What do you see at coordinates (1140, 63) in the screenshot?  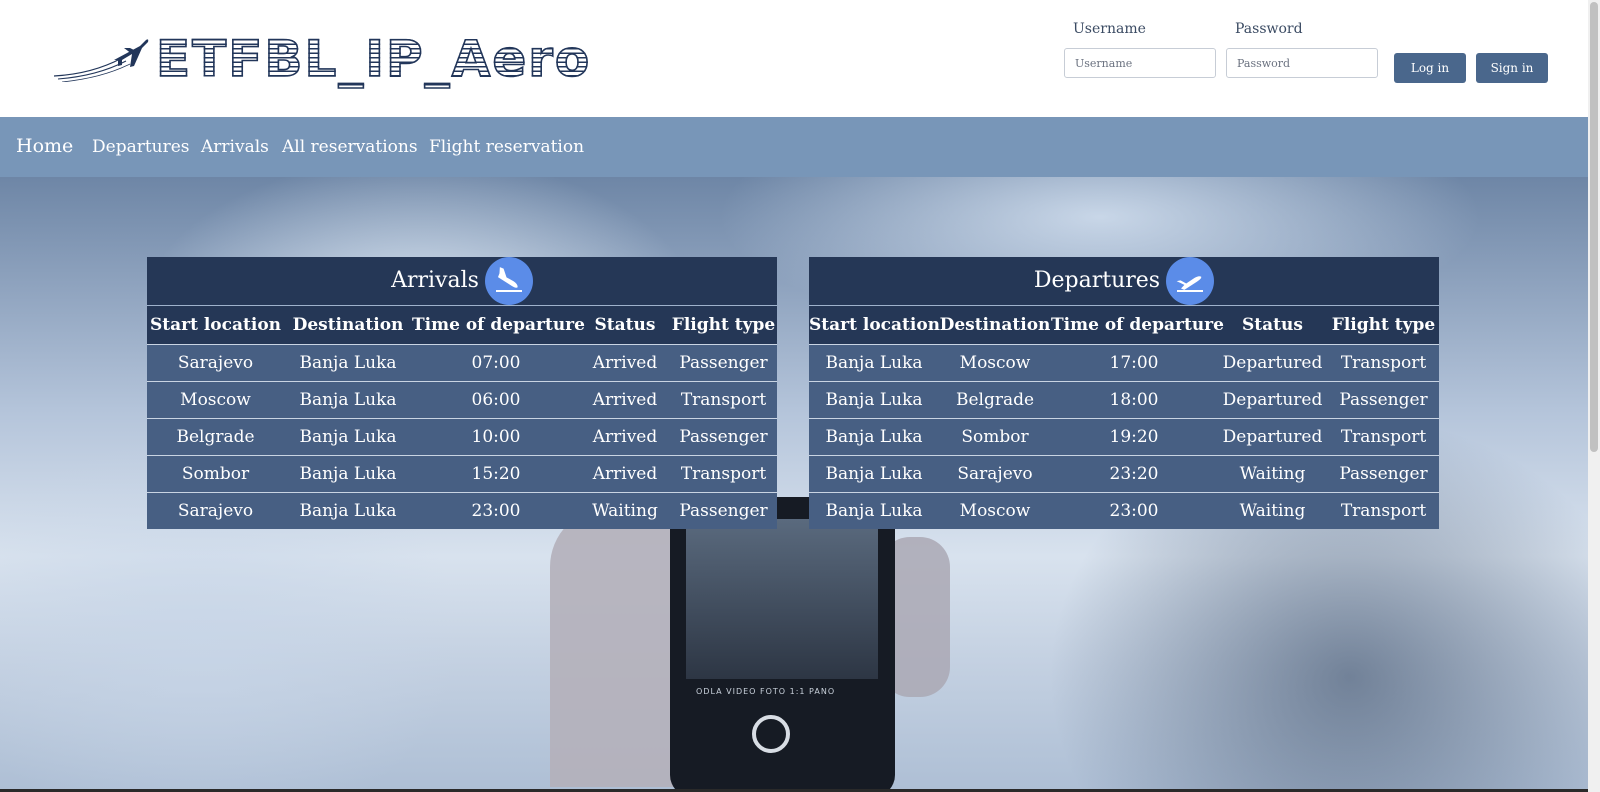 I see `username-input` at bounding box center [1140, 63].